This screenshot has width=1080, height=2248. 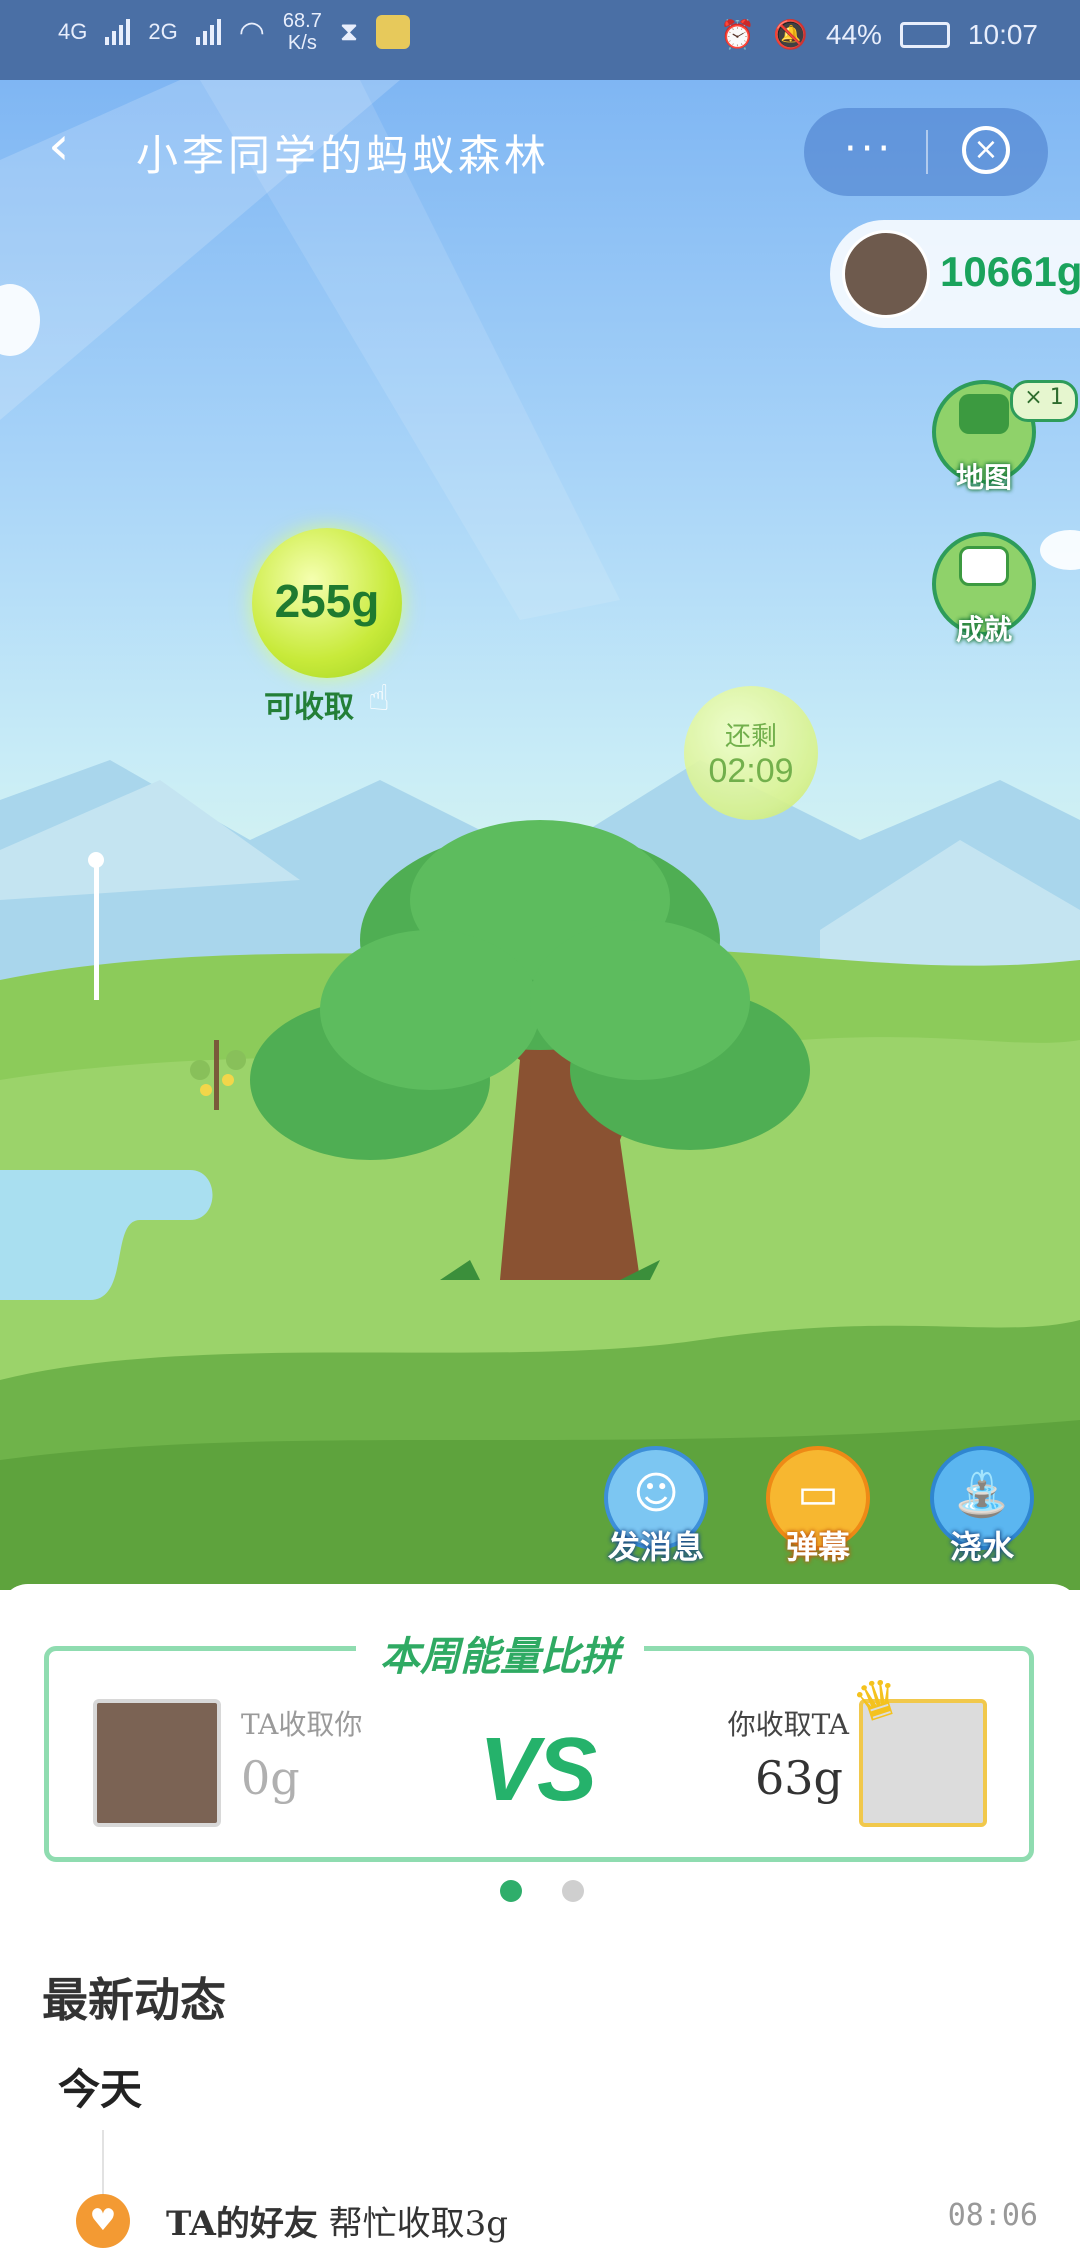 I want to click on map-label: 地图, so click(x=983, y=477).